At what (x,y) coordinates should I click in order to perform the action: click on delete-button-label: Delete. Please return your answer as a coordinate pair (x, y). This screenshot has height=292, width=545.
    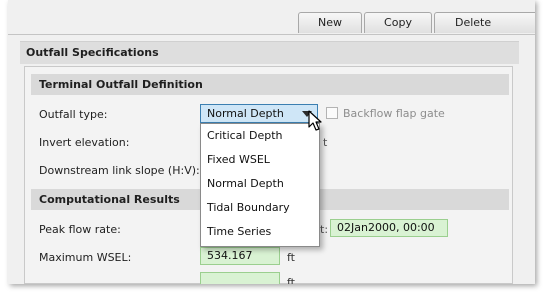
    Looking at the image, I should click on (473, 22).